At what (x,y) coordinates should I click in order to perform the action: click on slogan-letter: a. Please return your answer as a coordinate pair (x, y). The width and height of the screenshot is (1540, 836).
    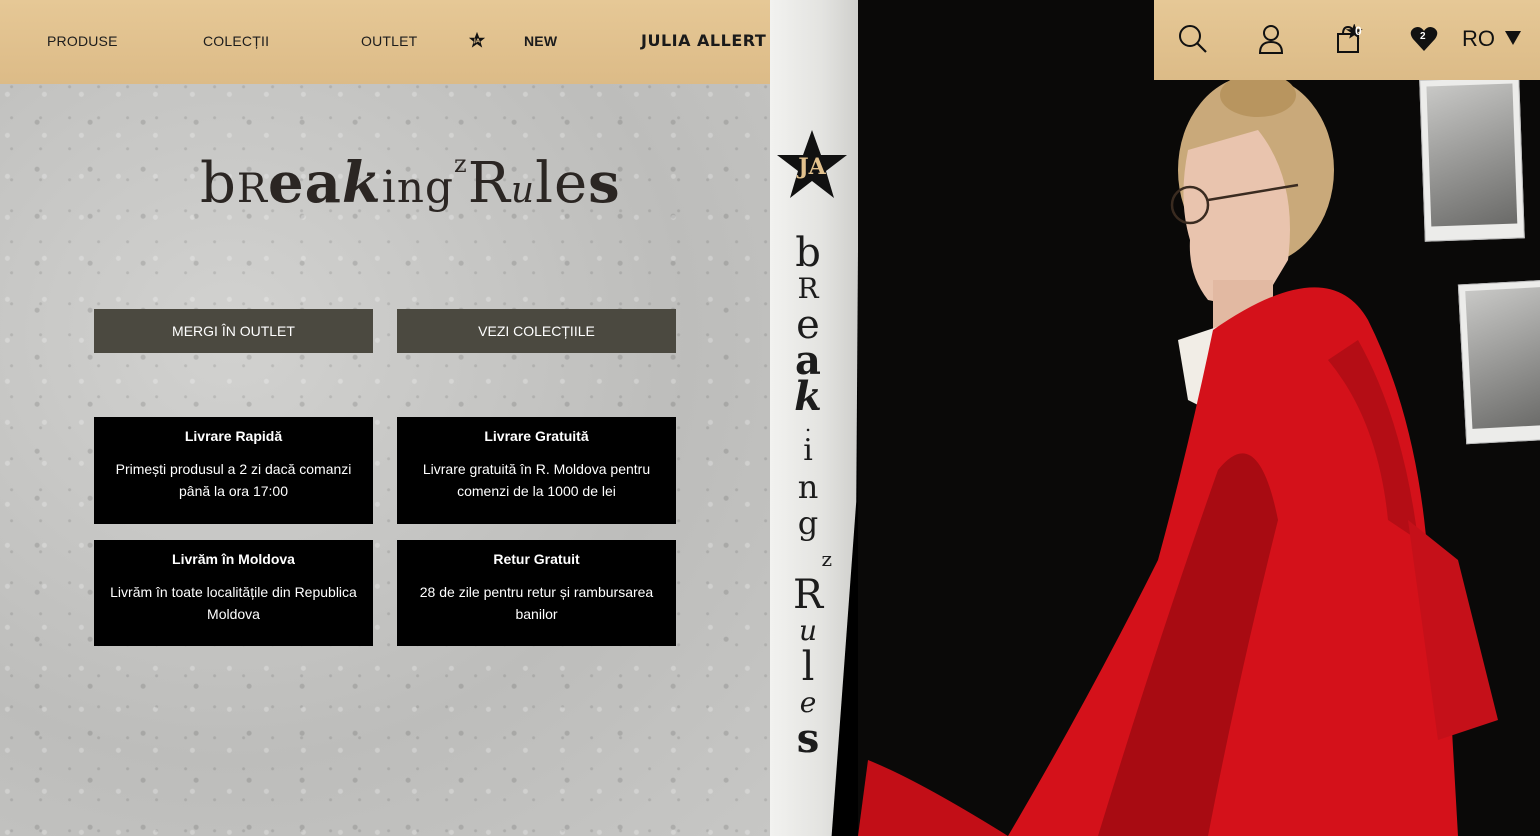
    Looking at the image, I should click on (323, 183).